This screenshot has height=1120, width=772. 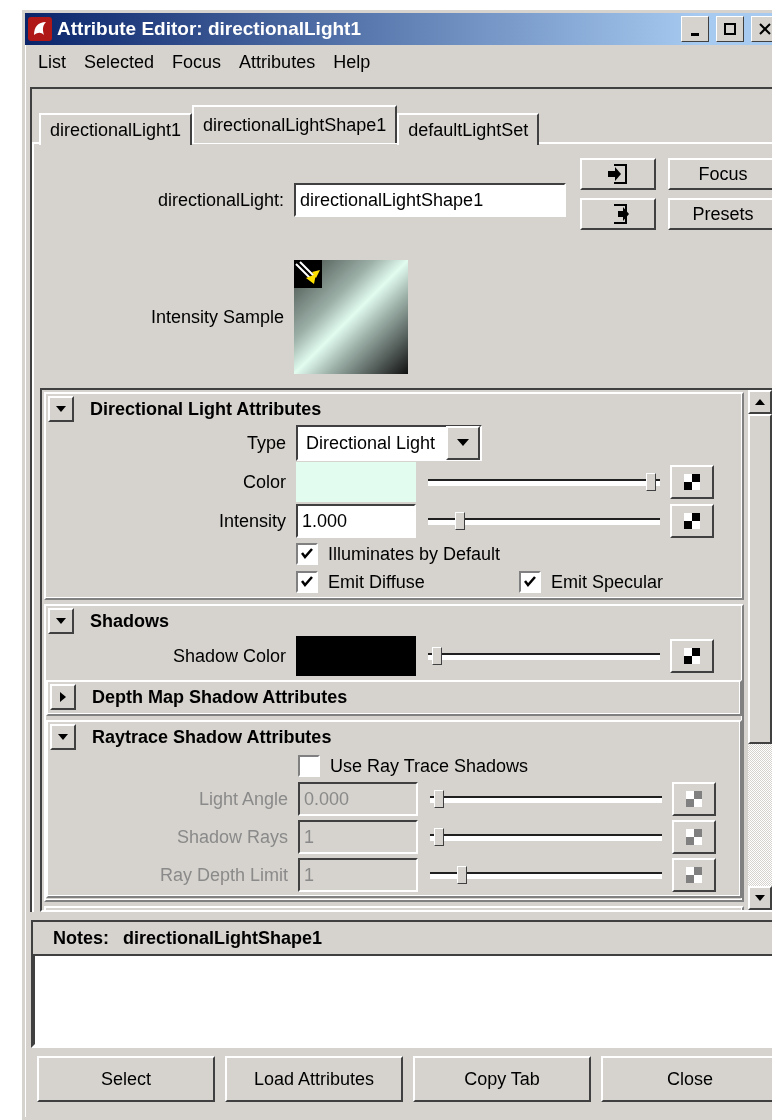 I want to click on tab: directionalLightShape1, so click(x=295, y=124).